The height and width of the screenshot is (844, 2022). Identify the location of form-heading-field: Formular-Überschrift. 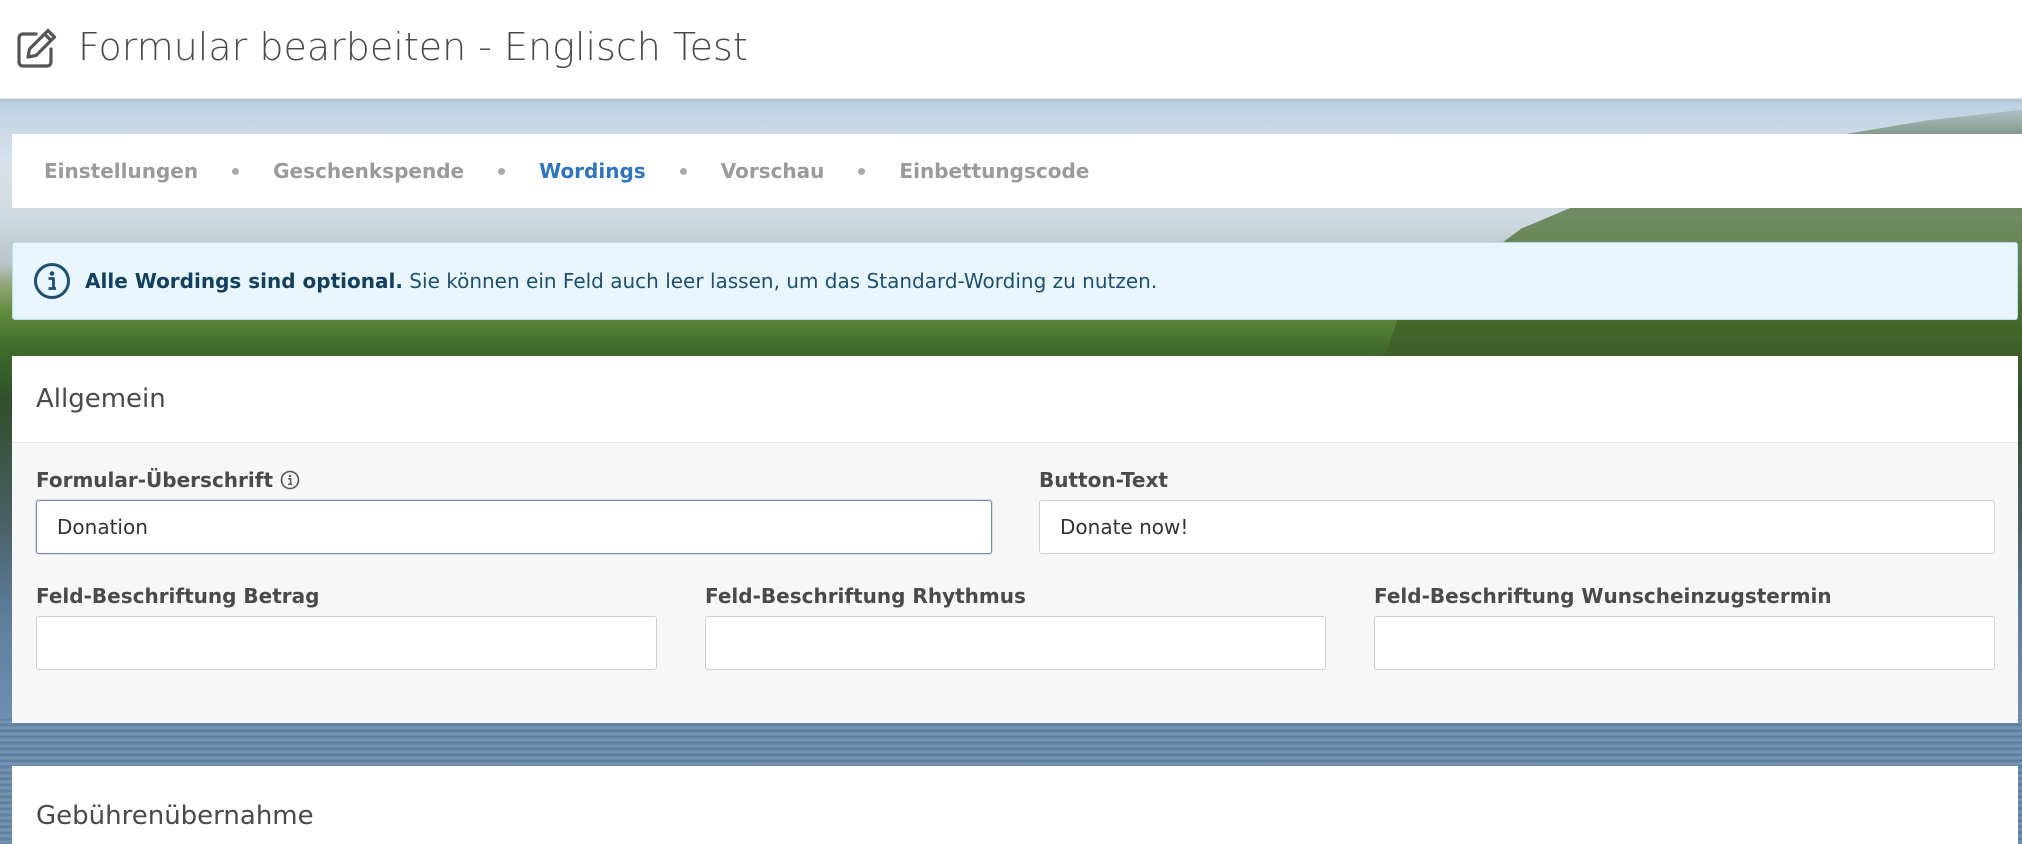
(514, 511).